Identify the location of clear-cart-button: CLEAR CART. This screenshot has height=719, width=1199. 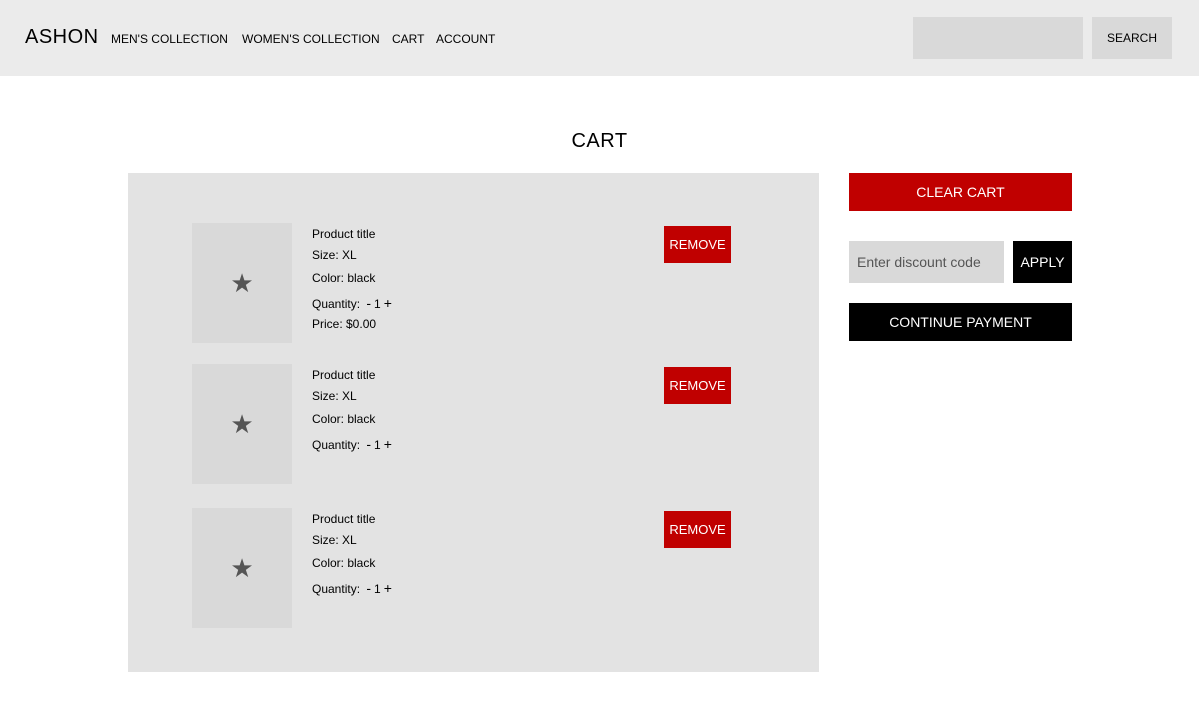
(960, 192).